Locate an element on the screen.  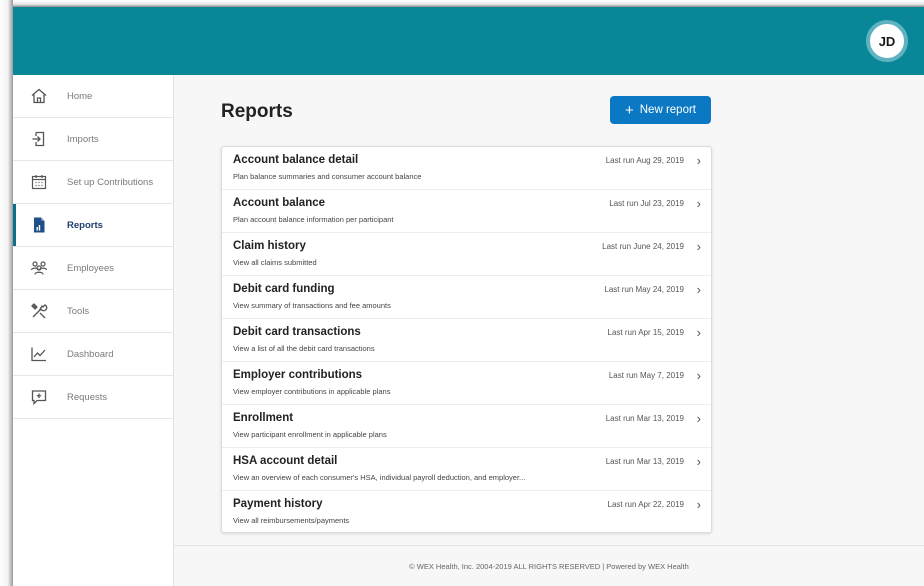
new-report-label: New report is located at coordinates (667, 110).